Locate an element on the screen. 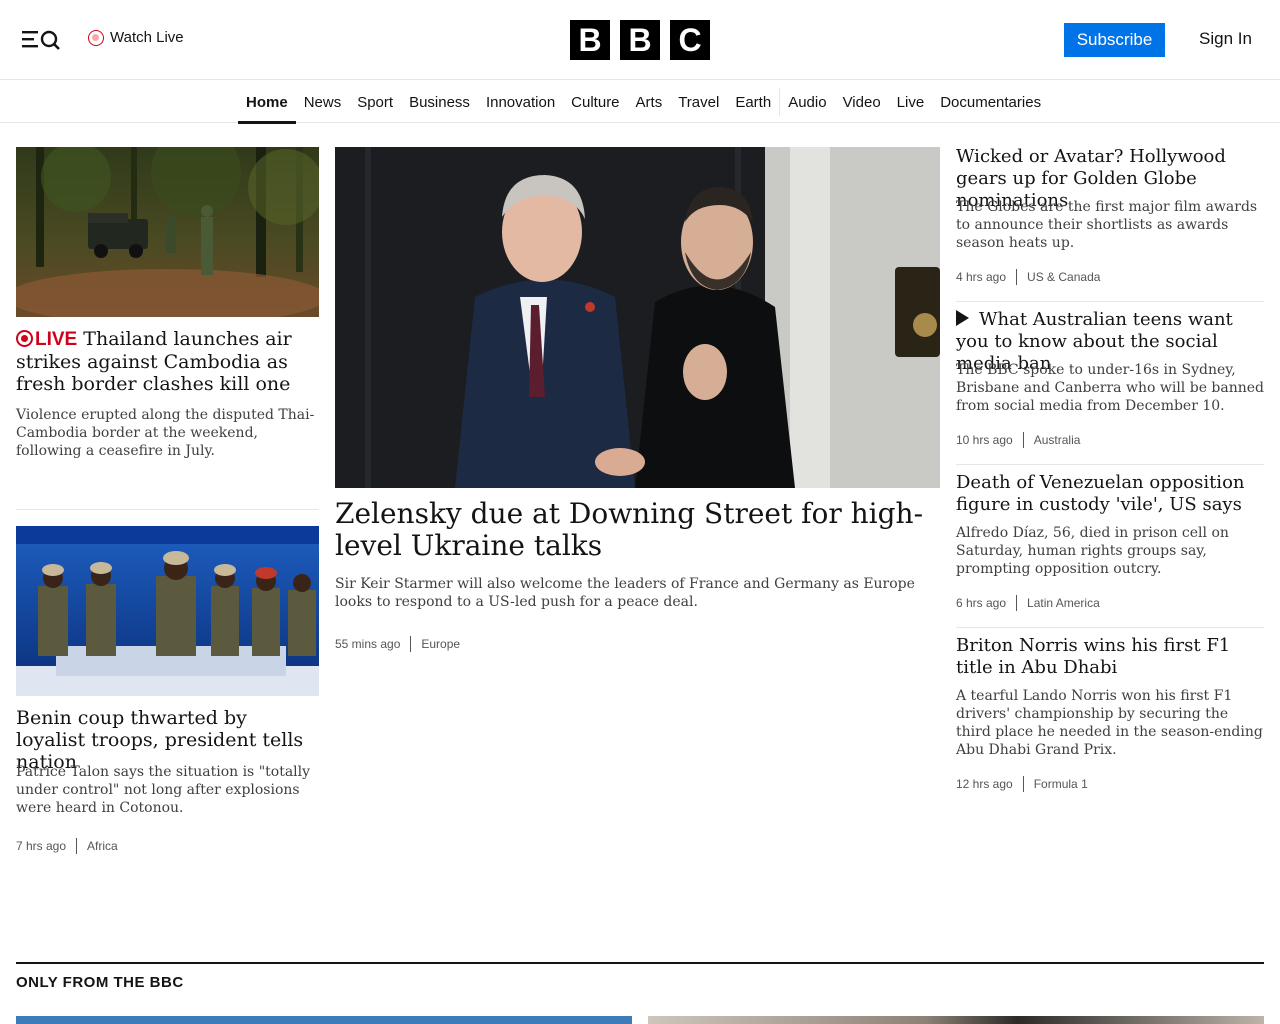  norris-f1-story-meta: 12 hrs ago Formula 1 is located at coordinates (1022, 784).